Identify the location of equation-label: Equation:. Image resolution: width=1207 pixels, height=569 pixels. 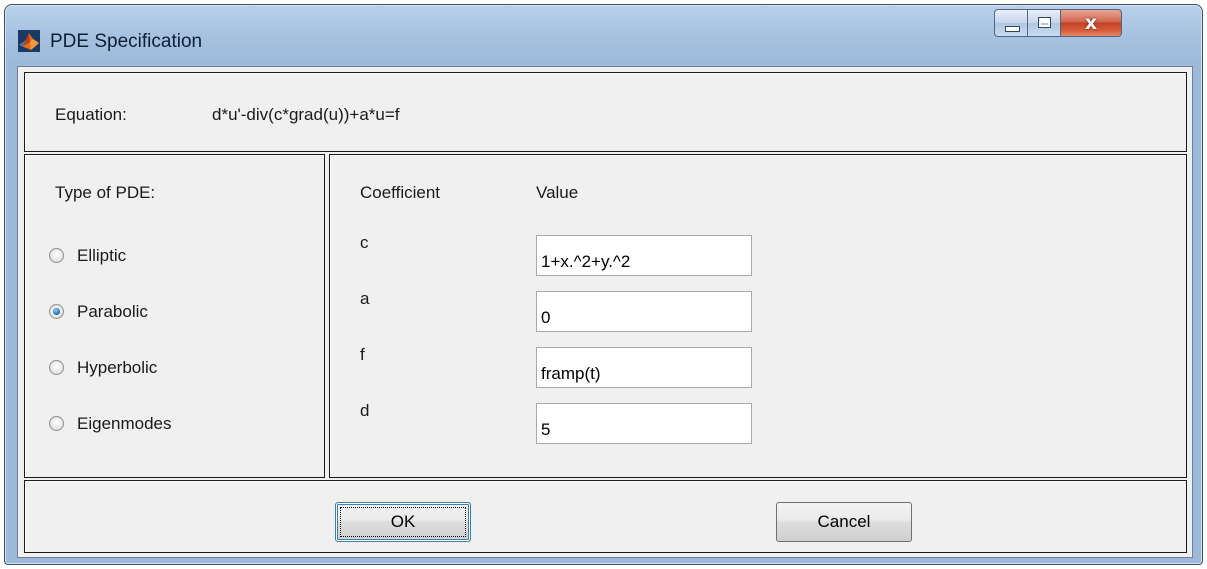
(91, 114).